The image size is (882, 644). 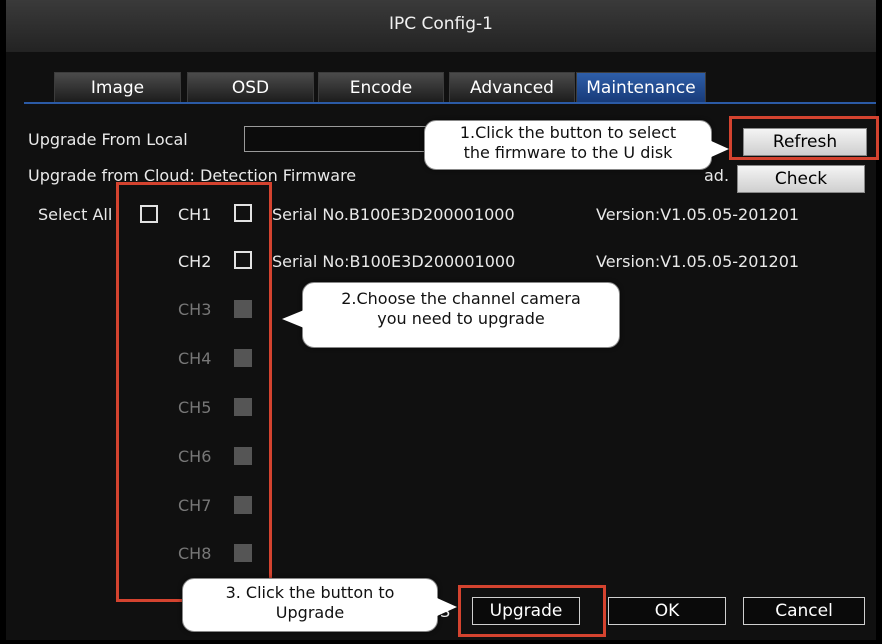 What do you see at coordinates (250, 87) in the screenshot?
I see `tab-osd: OSD` at bounding box center [250, 87].